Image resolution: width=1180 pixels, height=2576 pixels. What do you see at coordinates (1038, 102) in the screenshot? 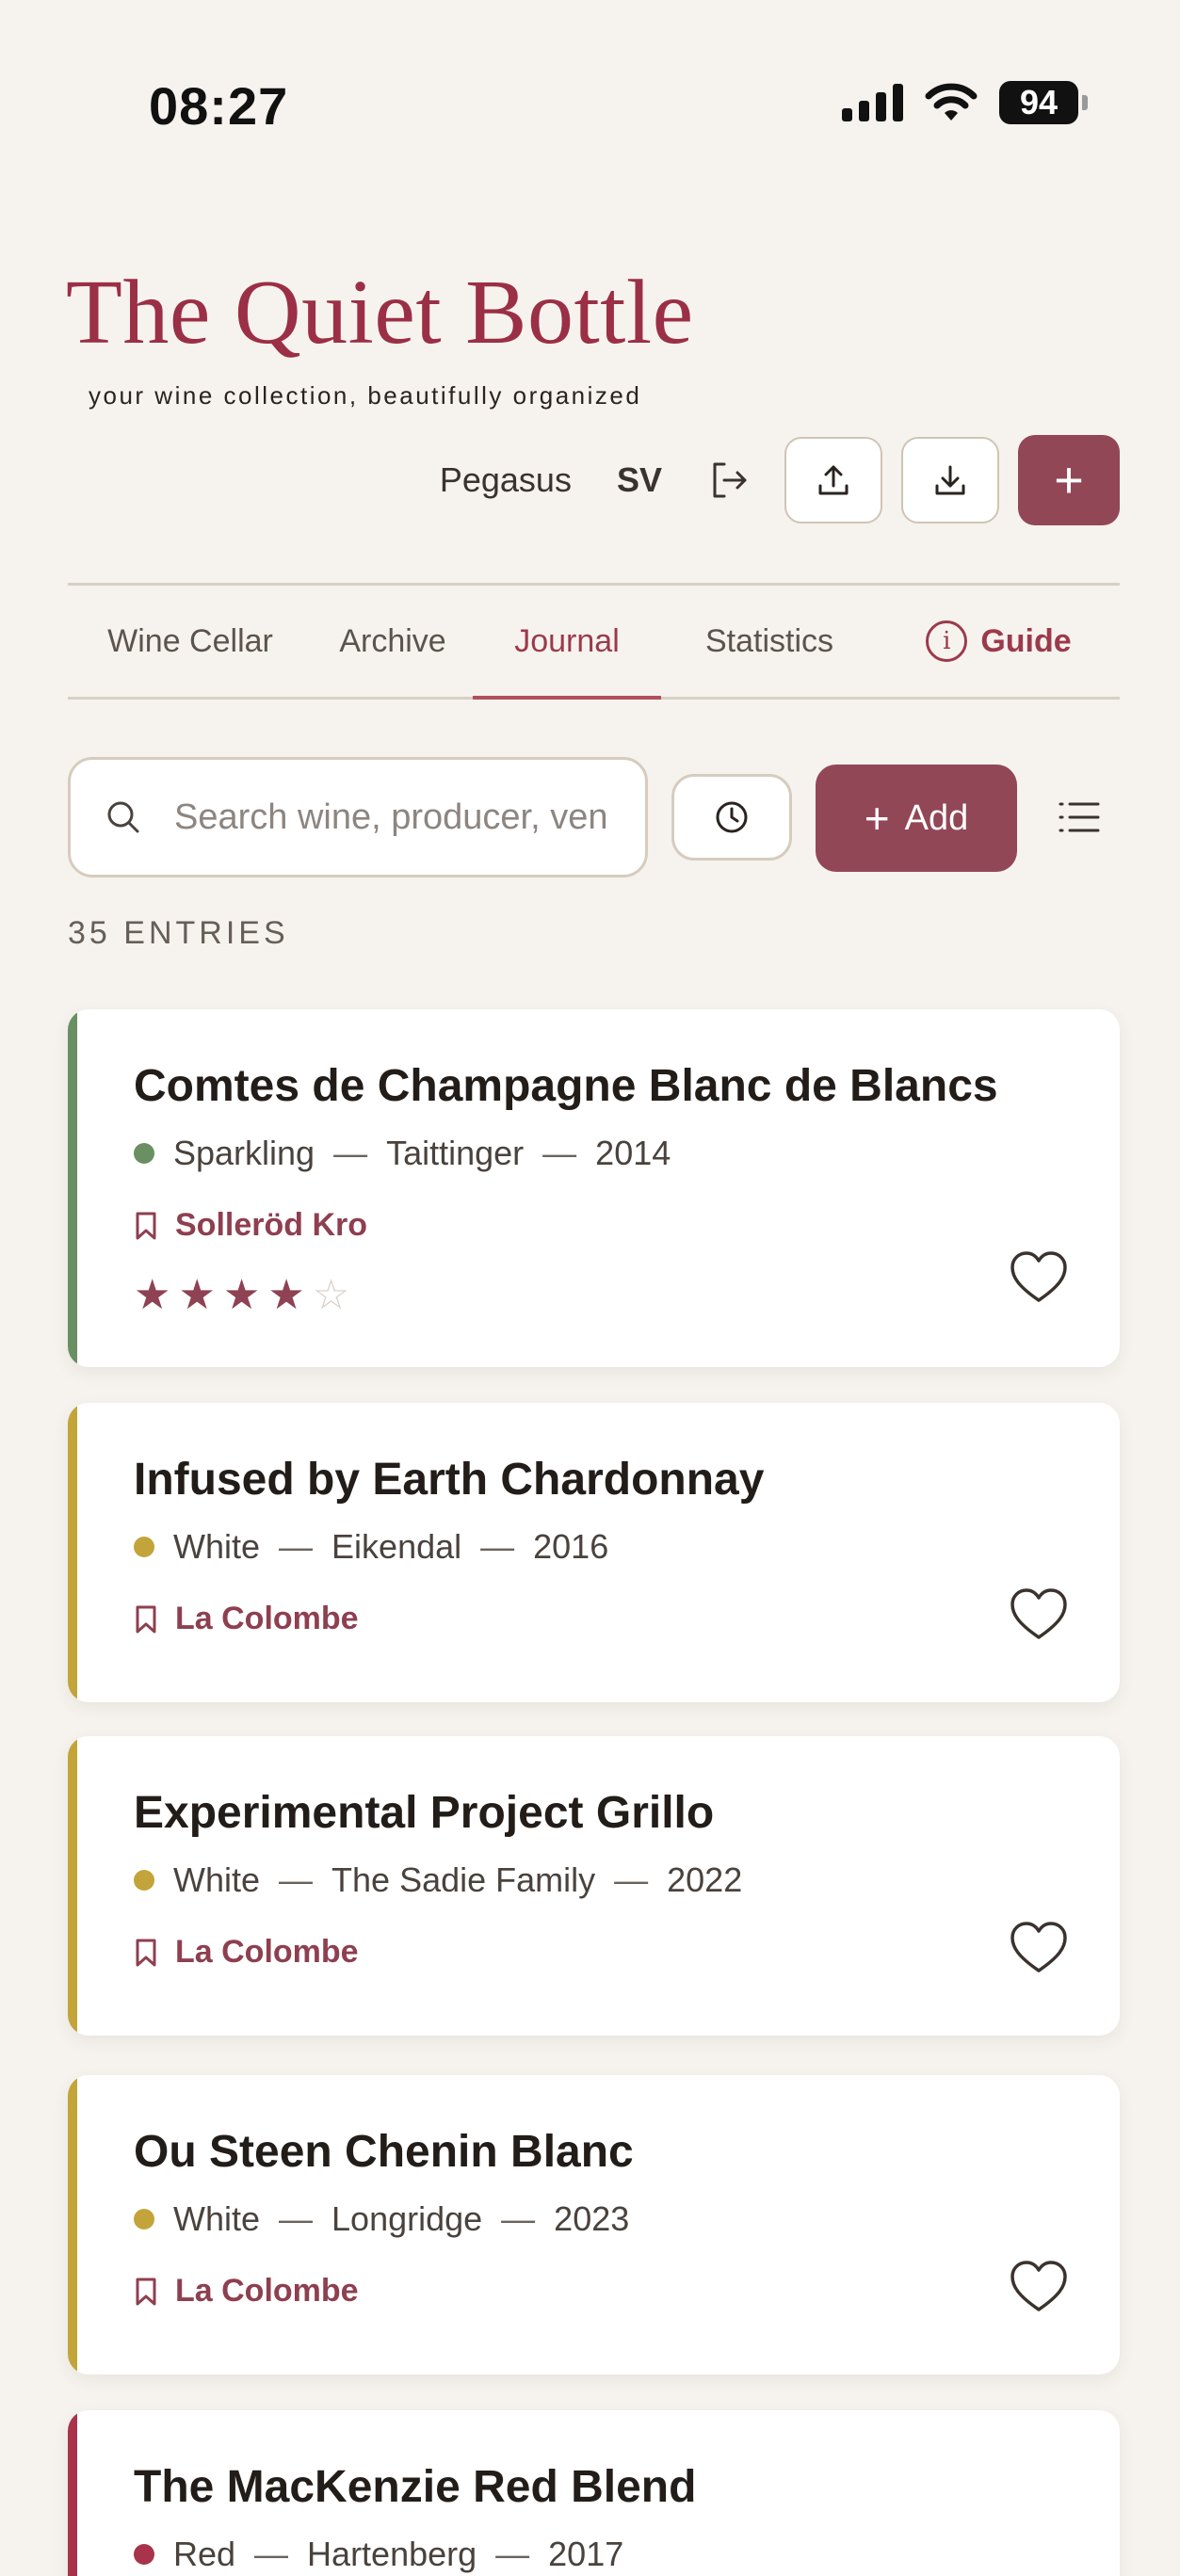
I see `battery-level: 94` at bounding box center [1038, 102].